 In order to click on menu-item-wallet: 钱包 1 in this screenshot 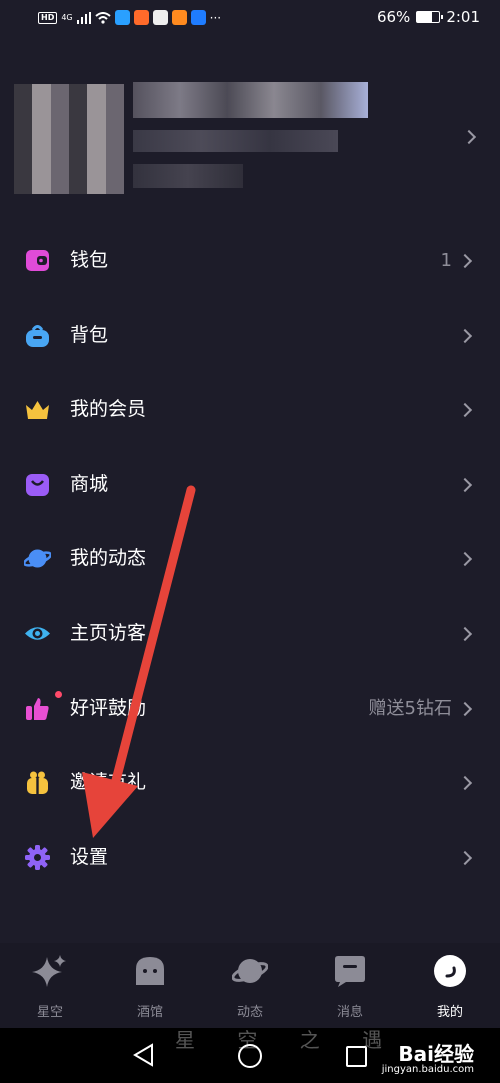, I will do `click(250, 260)`.